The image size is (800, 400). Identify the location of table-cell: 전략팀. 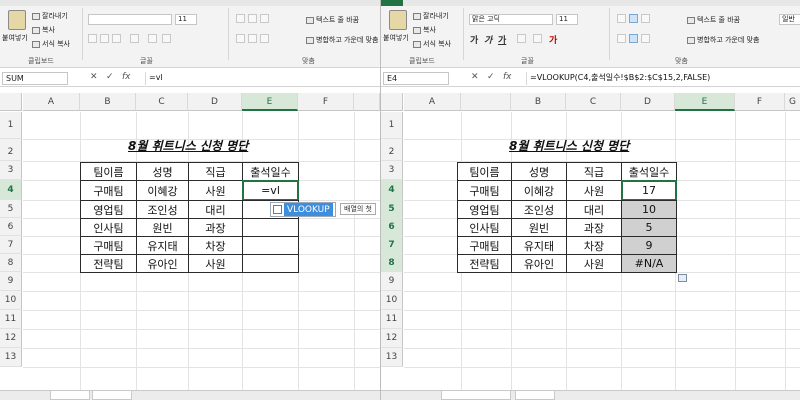
(484, 263).